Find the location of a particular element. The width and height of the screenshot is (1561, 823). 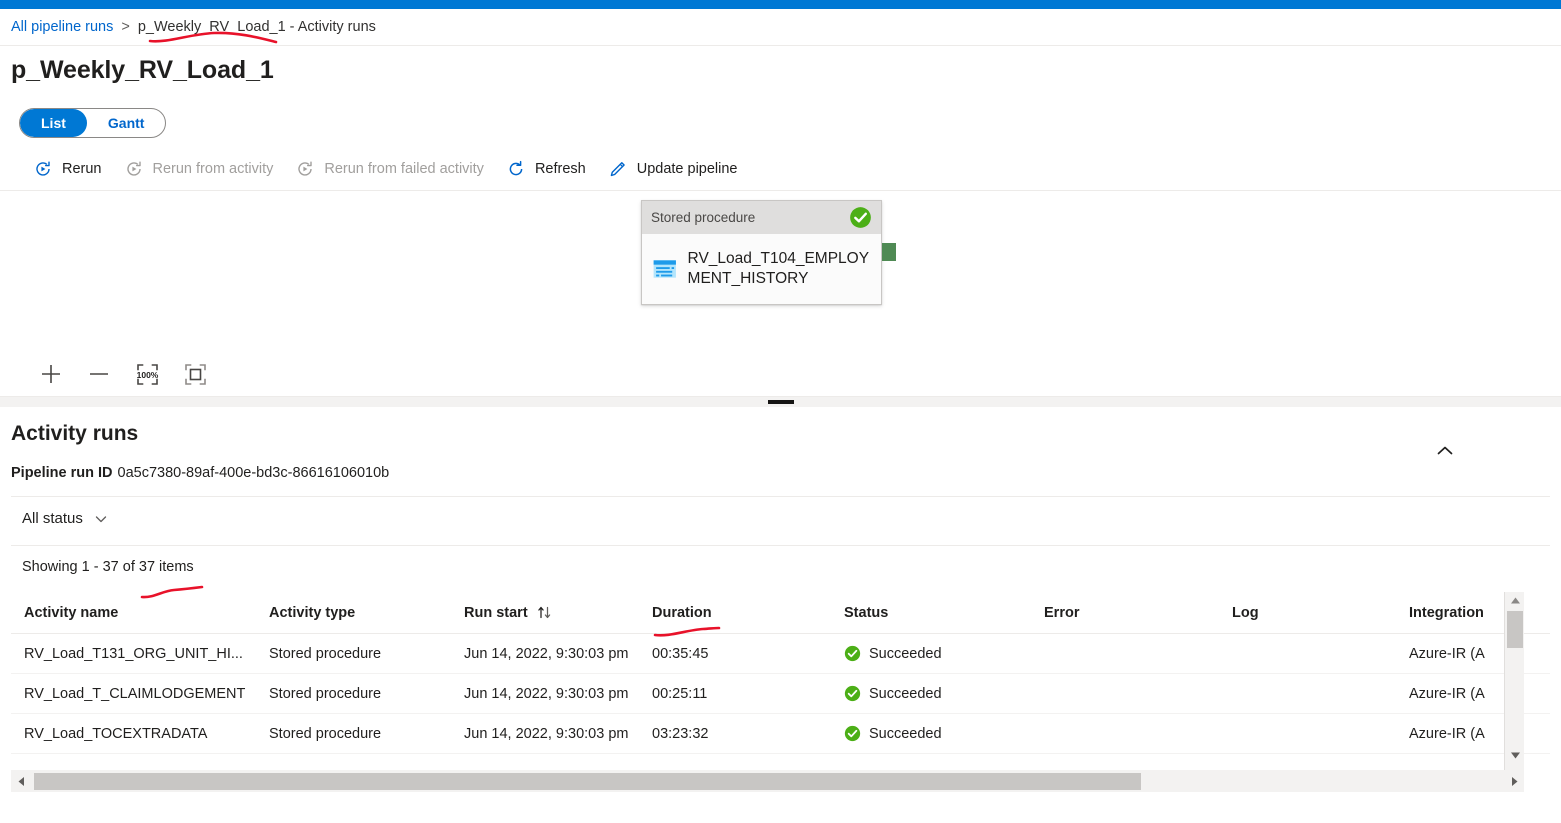

scroll-down-arrow-icon is located at coordinates (1515, 755).